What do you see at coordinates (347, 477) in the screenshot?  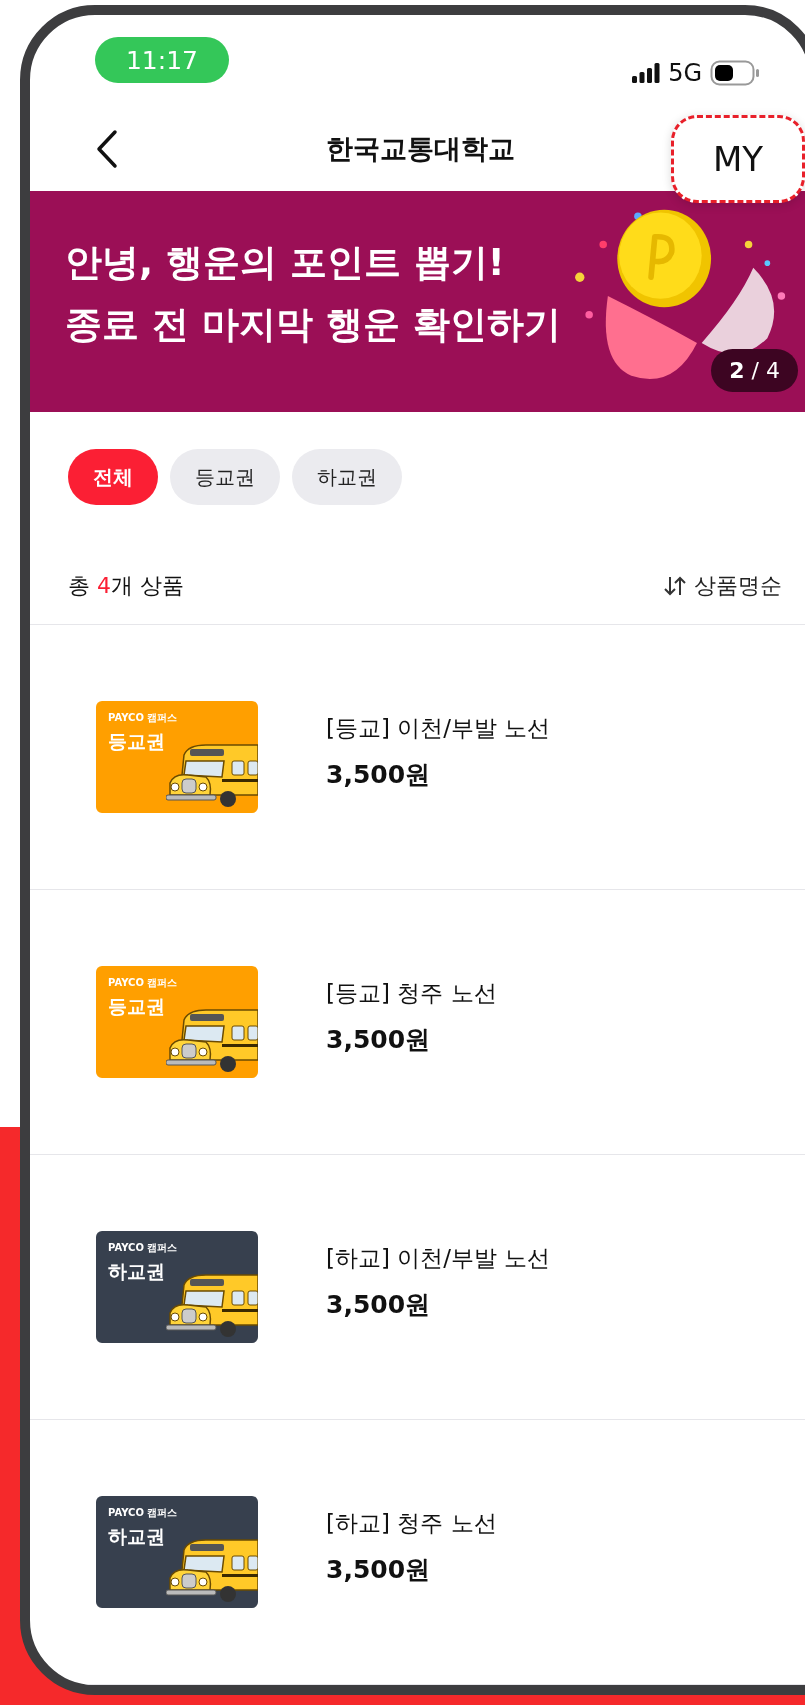 I see `filter-chip: 하교권` at bounding box center [347, 477].